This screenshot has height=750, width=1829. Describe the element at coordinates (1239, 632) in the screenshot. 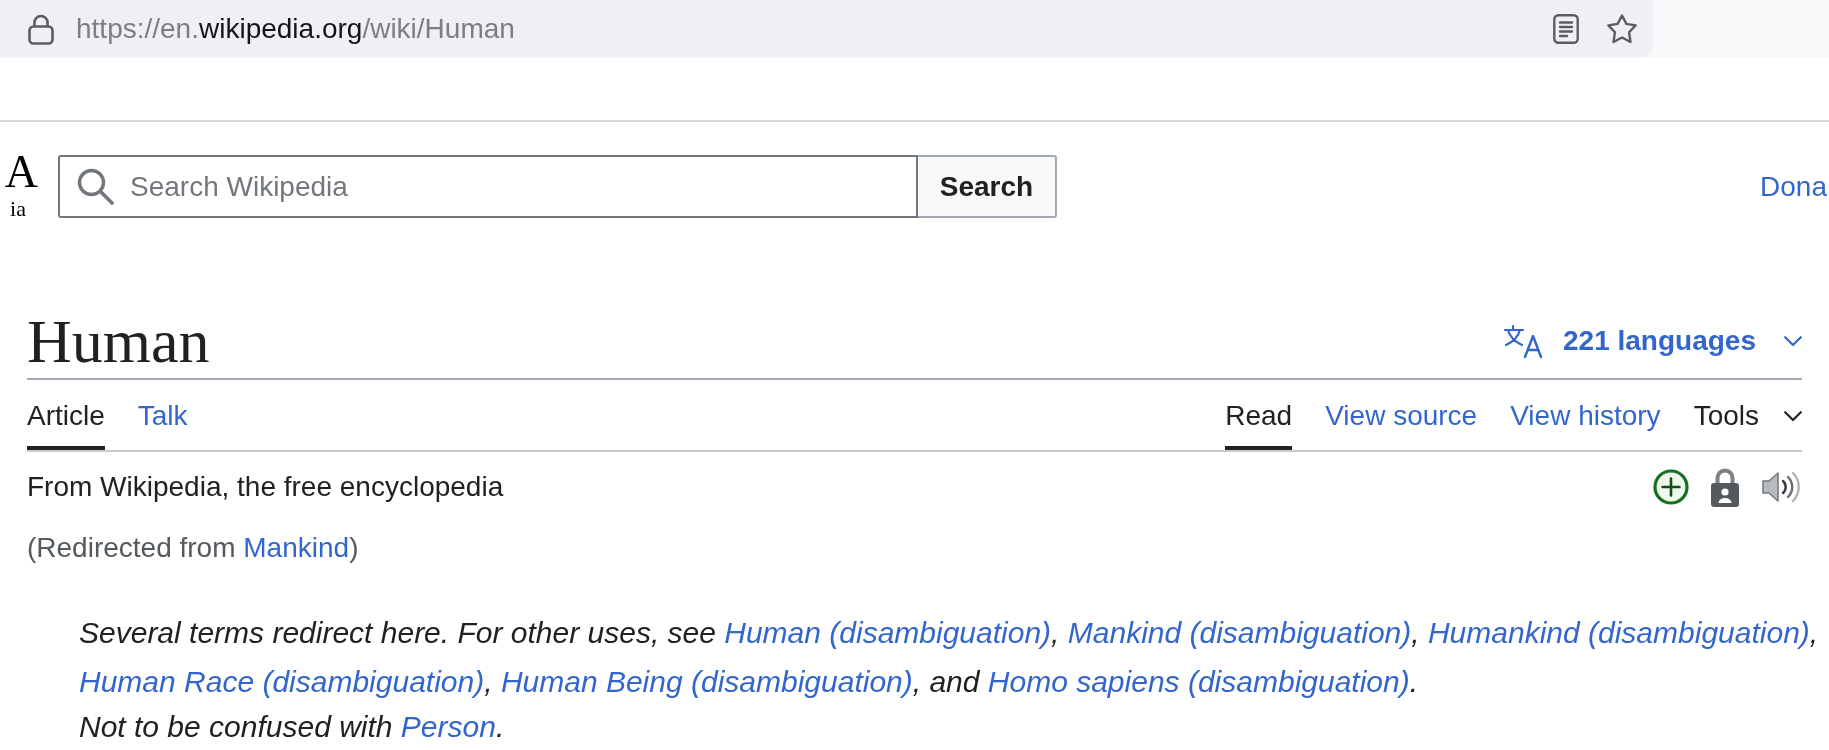

I see `hatnote-link: Mankind (disambiguation)` at that location.